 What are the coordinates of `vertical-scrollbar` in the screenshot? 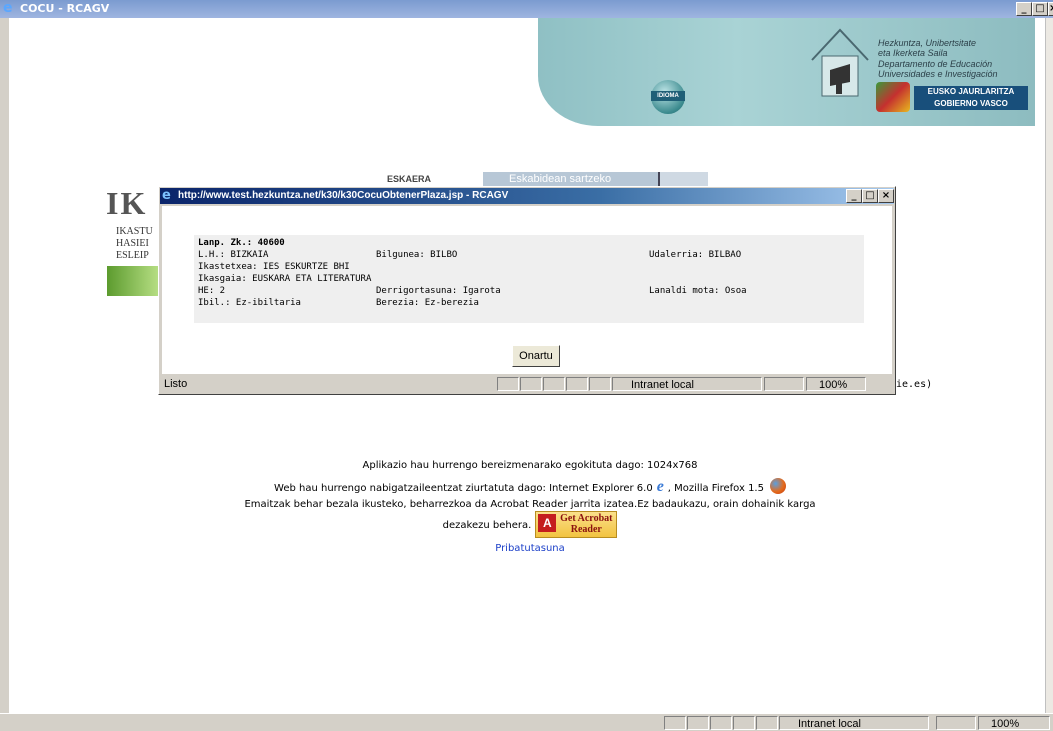 It's located at (1049, 366).